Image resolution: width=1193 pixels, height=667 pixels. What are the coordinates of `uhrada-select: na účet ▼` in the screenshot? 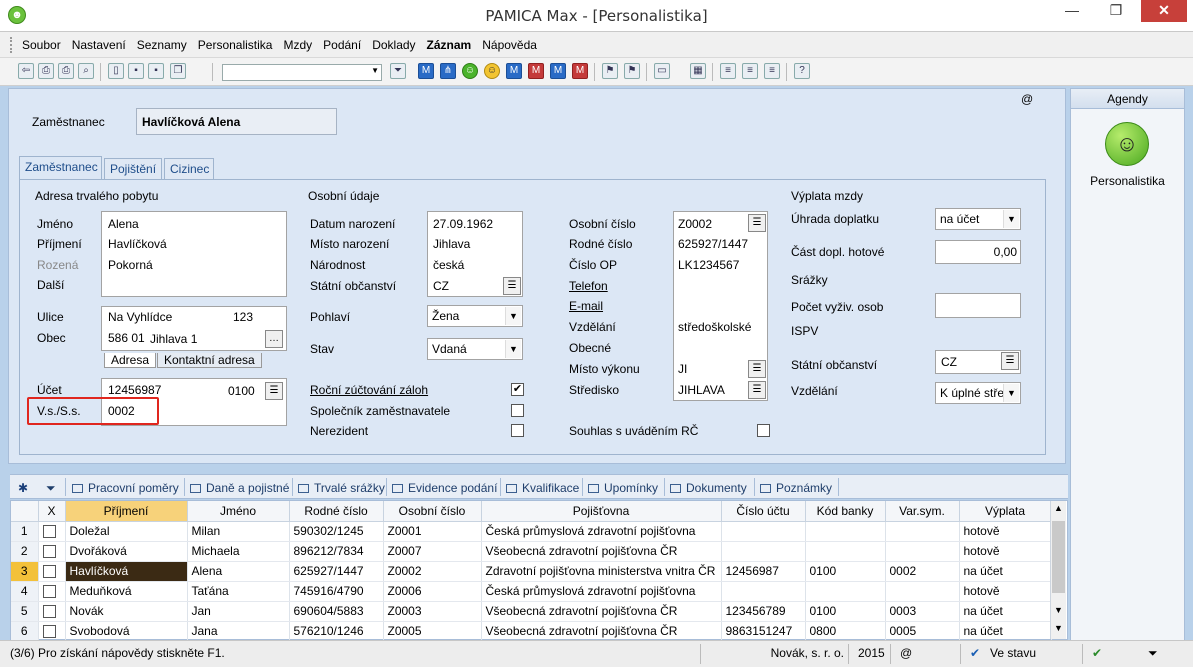 It's located at (978, 219).